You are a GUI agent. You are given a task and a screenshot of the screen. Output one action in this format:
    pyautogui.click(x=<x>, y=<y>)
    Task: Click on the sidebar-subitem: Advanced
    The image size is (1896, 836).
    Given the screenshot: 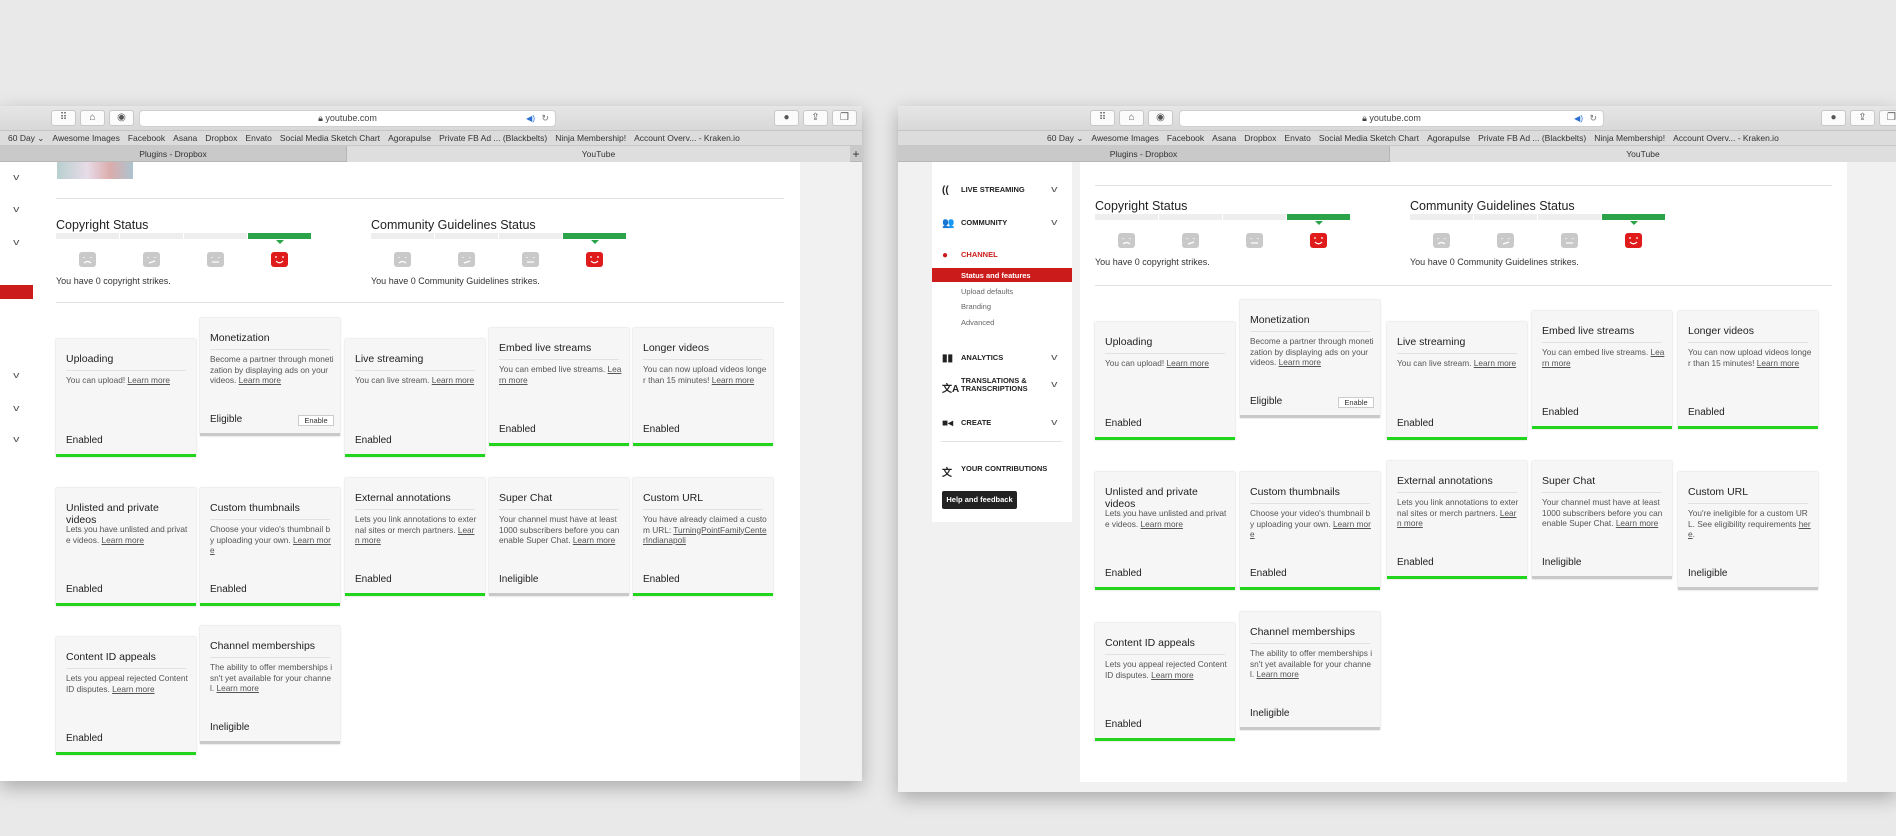 What is the action you would take?
    pyautogui.click(x=977, y=322)
    